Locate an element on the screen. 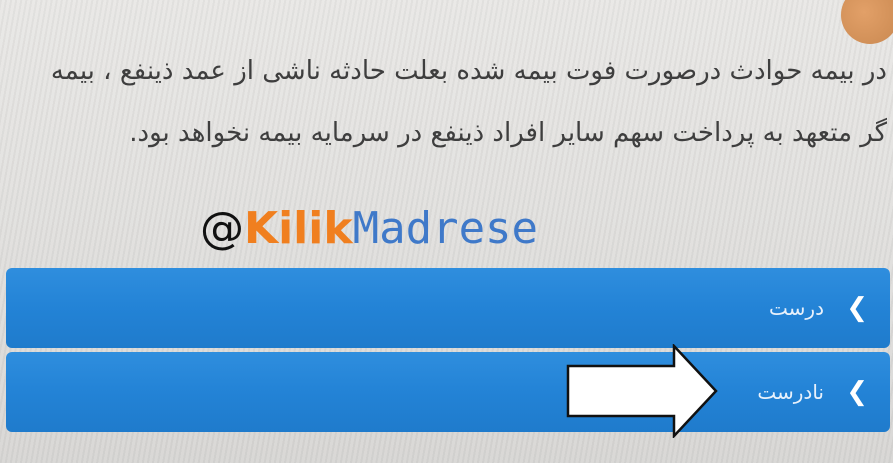 The image size is (893, 463). watermark: @KilikMadrese is located at coordinates (369, 229).